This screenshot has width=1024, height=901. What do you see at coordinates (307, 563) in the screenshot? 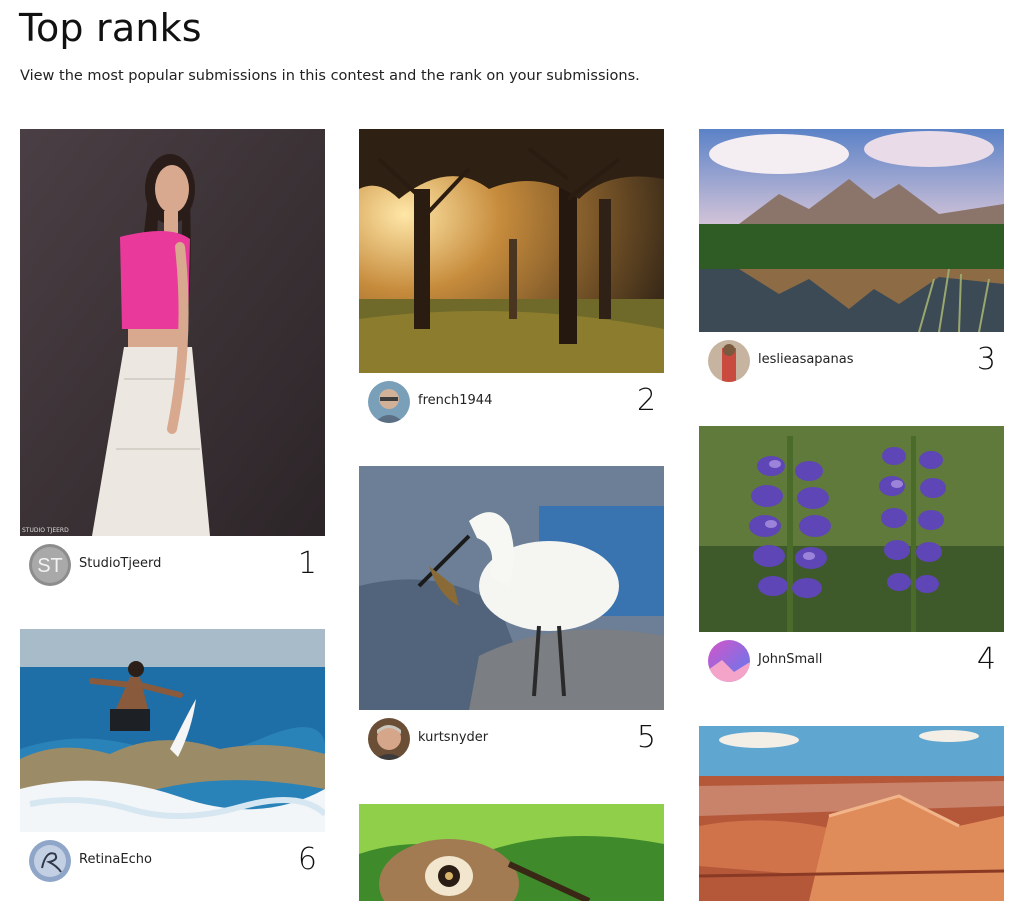
I see `rank-number: 1` at bounding box center [307, 563].